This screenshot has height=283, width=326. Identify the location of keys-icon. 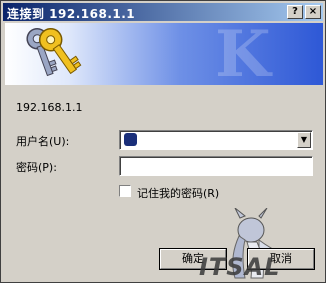
(54, 52).